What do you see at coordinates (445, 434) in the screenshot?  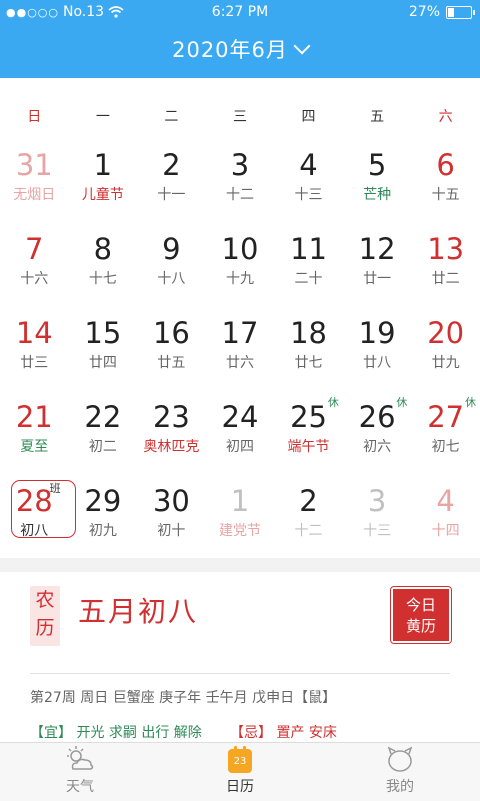 I see `calendar-day: 27 初七休` at bounding box center [445, 434].